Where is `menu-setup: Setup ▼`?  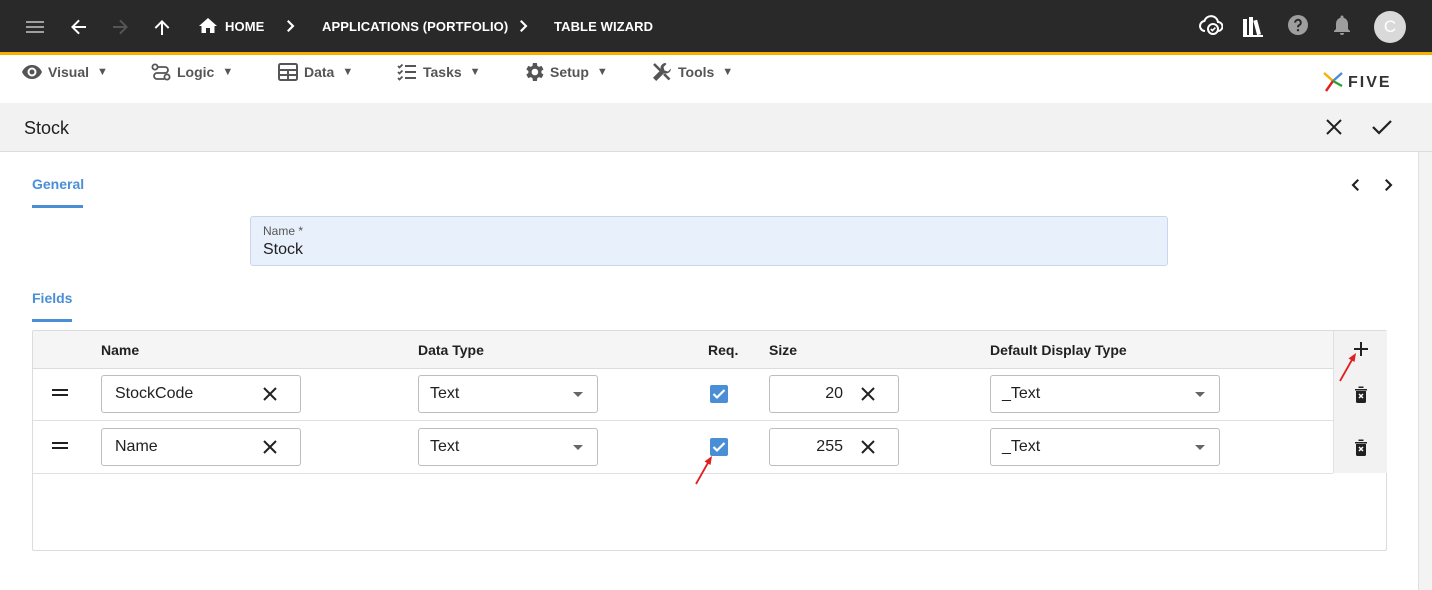 menu-setup: Setup ▼ is located at coordinates (566, 72).